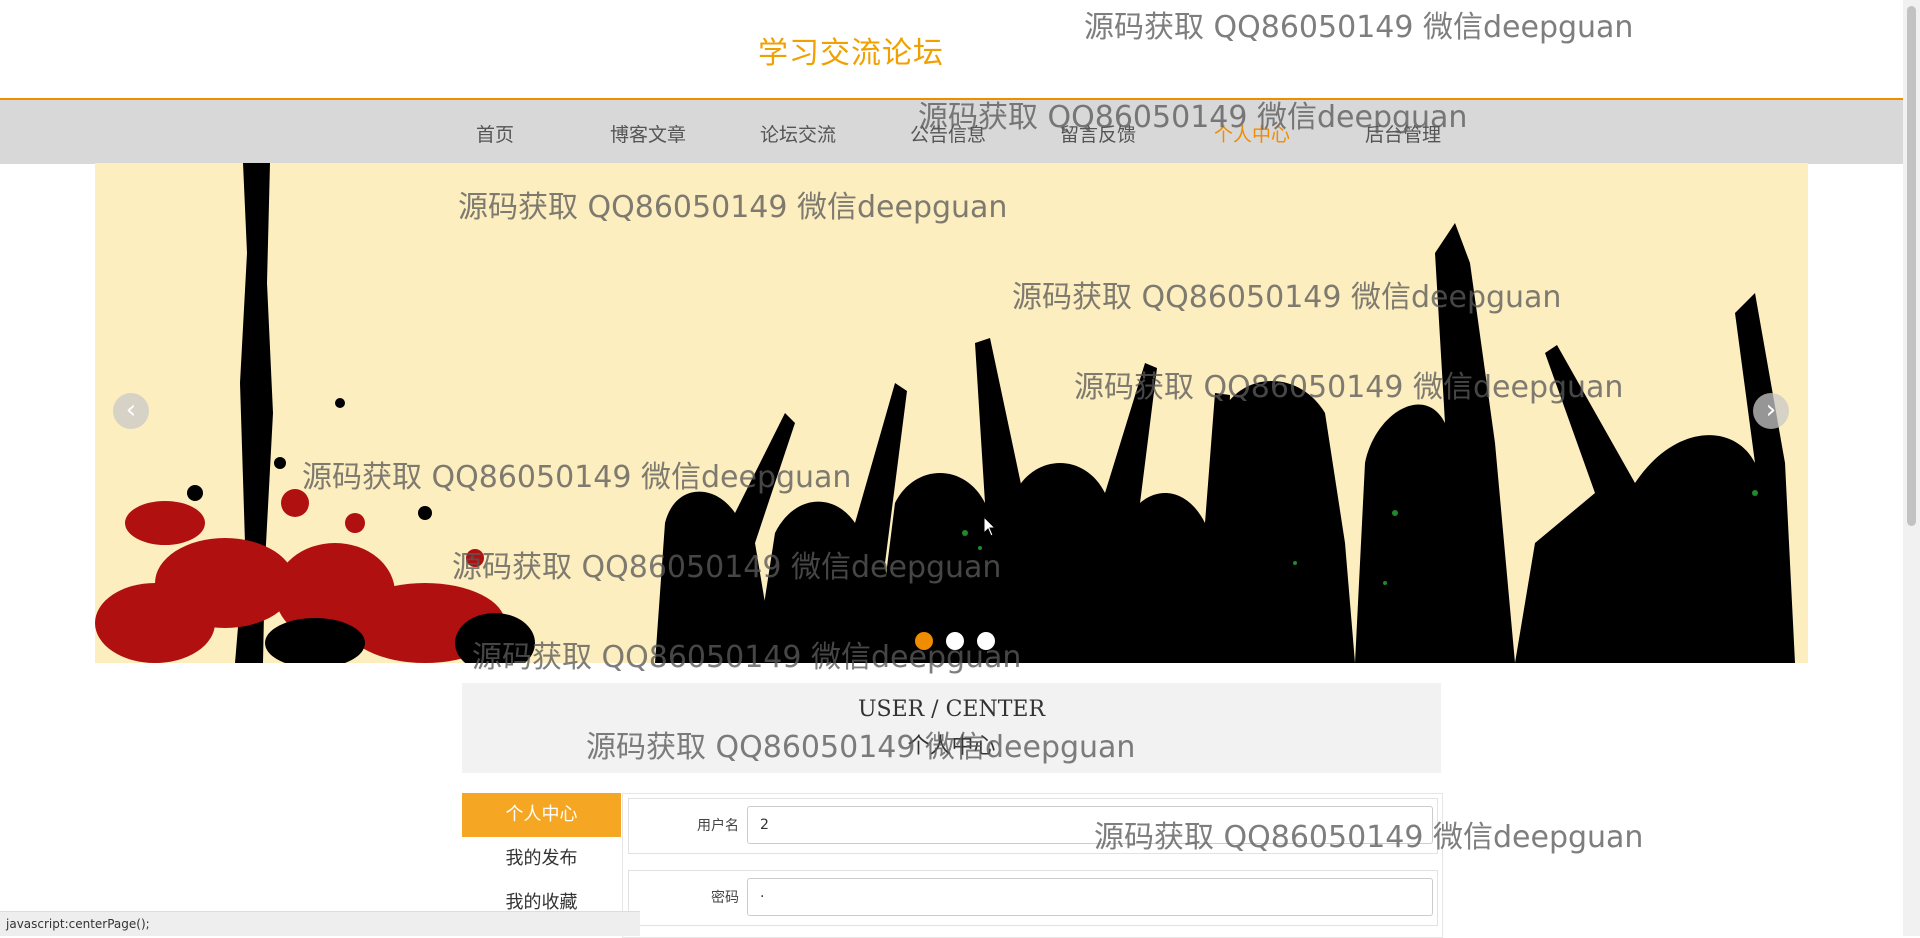  Describe the element at coordinates (1090, 825) in the screenshot. I see `username-field` at that location.